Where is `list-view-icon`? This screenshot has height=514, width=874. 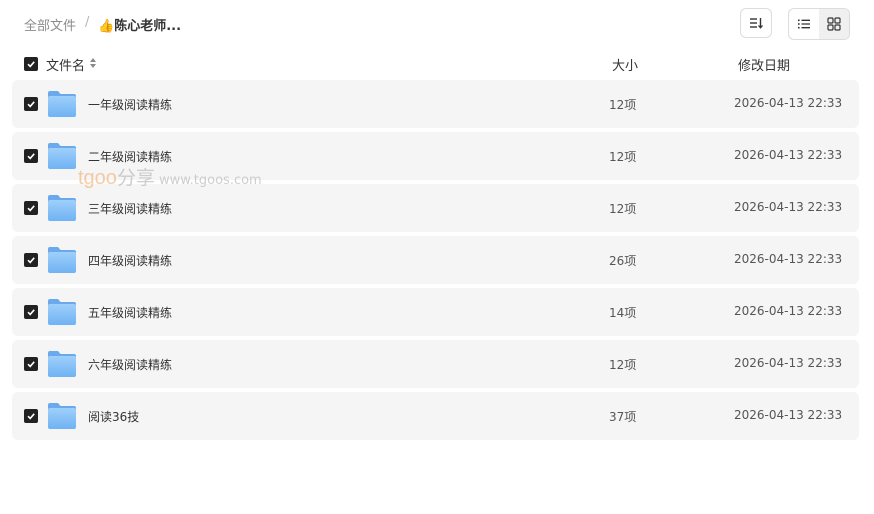
list-view-icon is located at coordinates (804, 24).